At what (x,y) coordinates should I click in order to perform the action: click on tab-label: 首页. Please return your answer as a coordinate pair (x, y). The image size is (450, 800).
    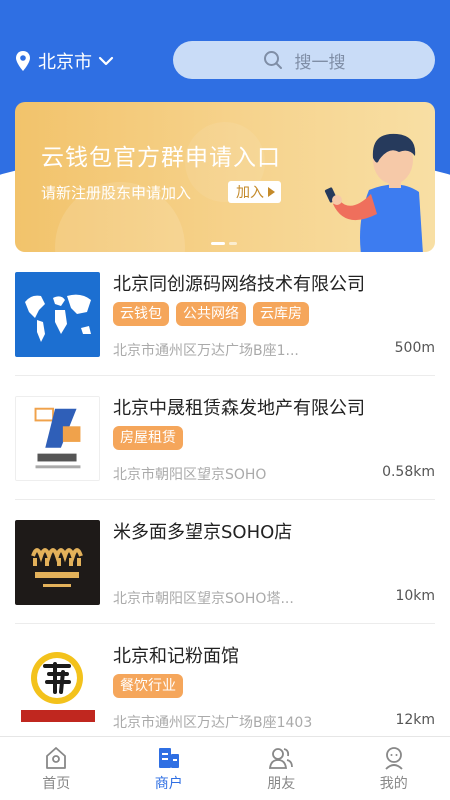
    Looking at the image, I should click on (56, 784).